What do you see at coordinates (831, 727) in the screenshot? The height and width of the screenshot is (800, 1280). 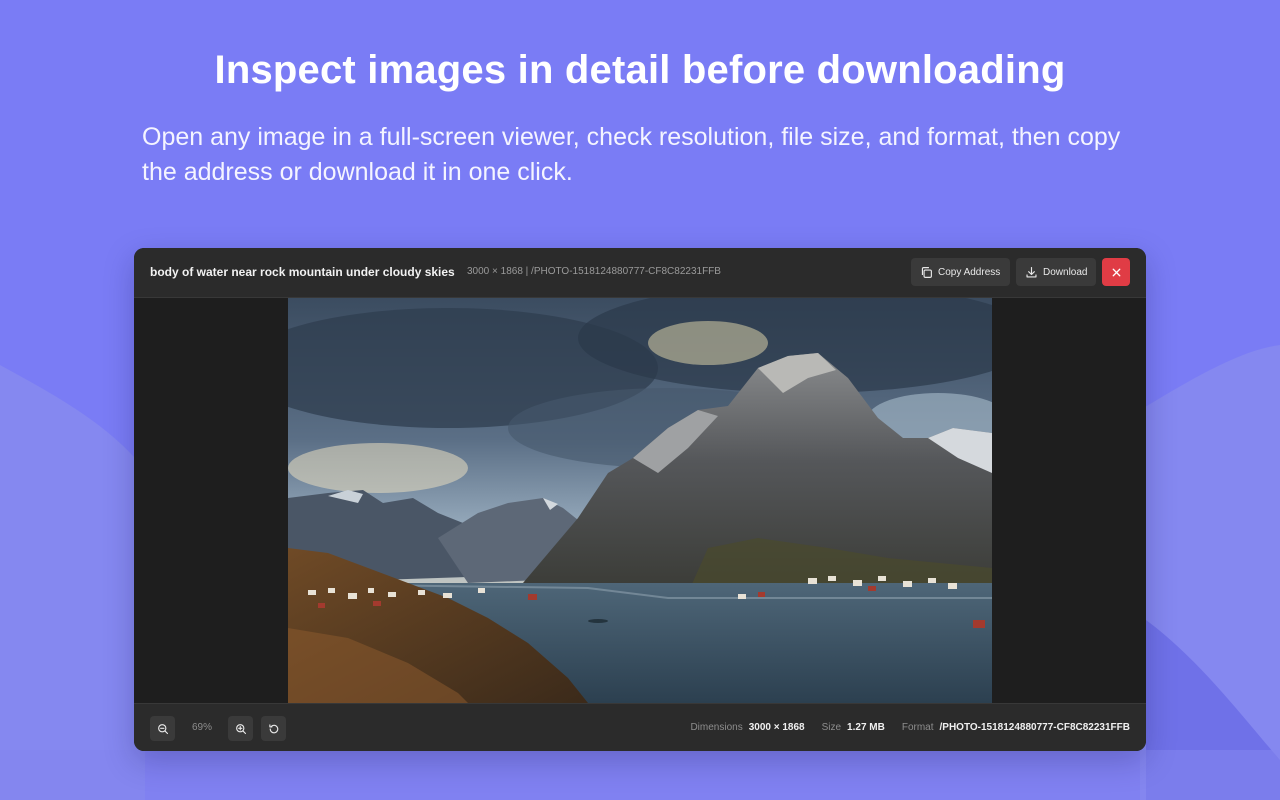 I see `size-label: Size` at bounding box center [831, 727].